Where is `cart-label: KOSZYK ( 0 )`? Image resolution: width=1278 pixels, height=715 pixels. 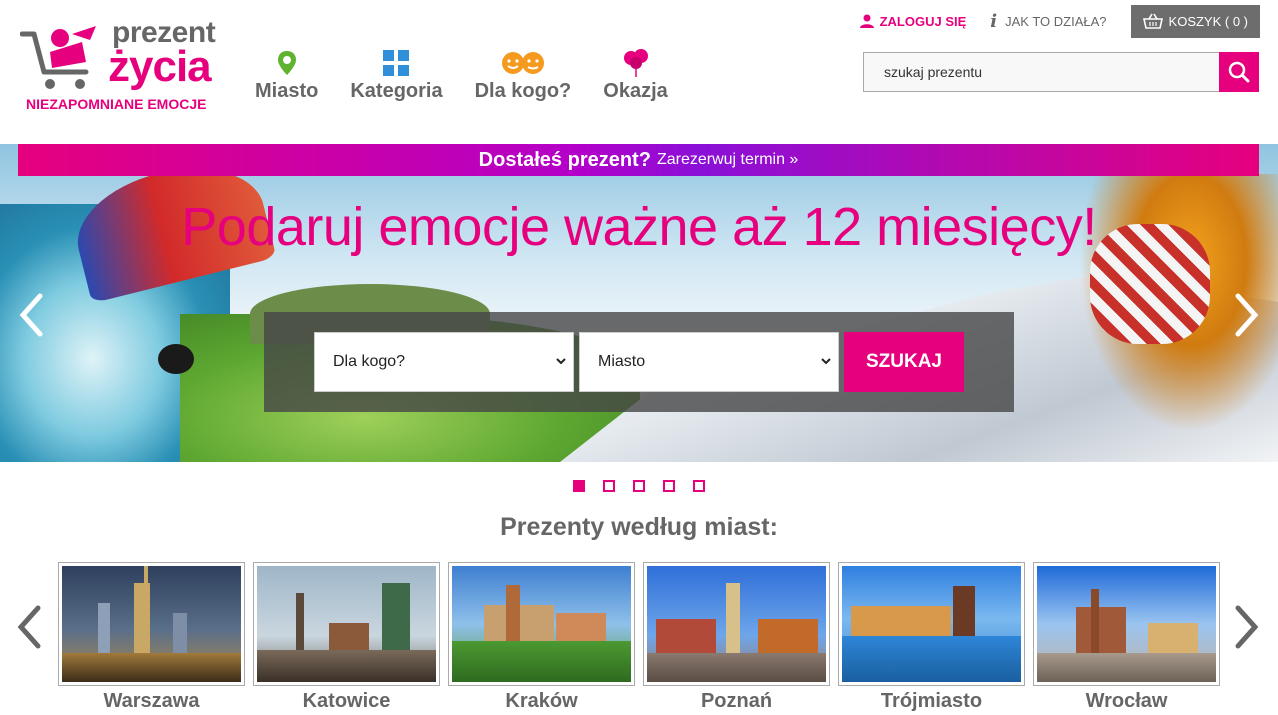
cart-label: KOSZYK ( 0 ) is located at coordinates (1208, 21).